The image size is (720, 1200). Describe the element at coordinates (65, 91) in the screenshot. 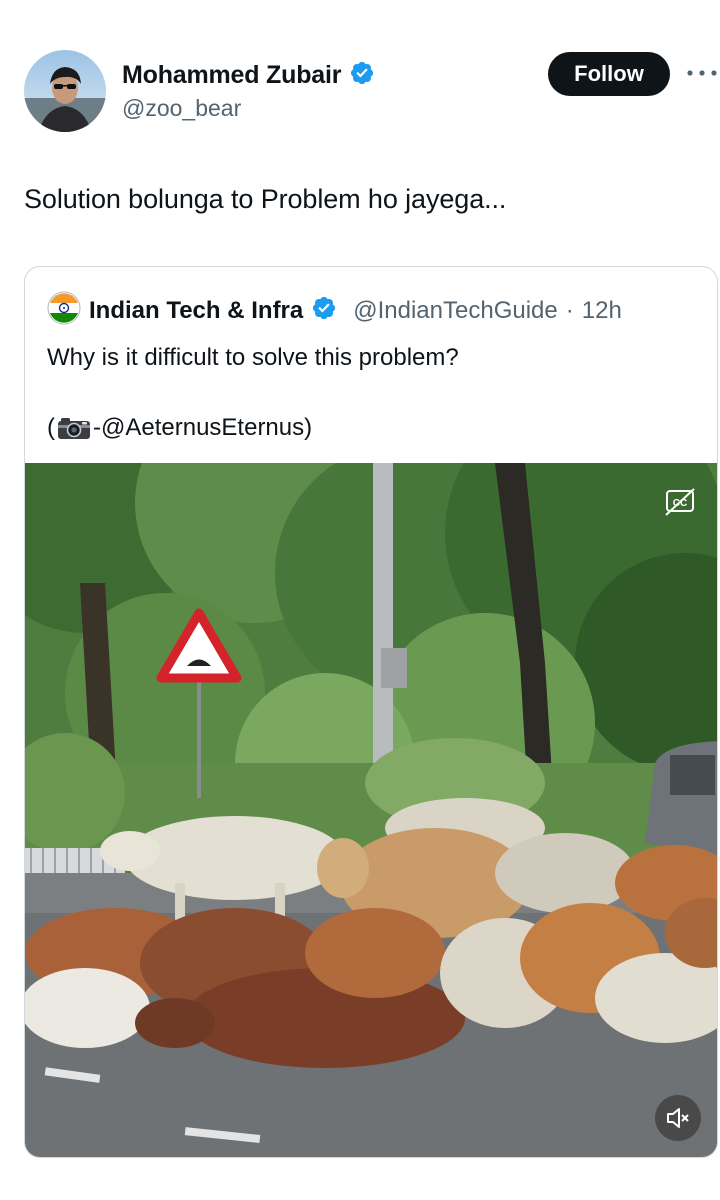

I see `author-avatar` at that location.